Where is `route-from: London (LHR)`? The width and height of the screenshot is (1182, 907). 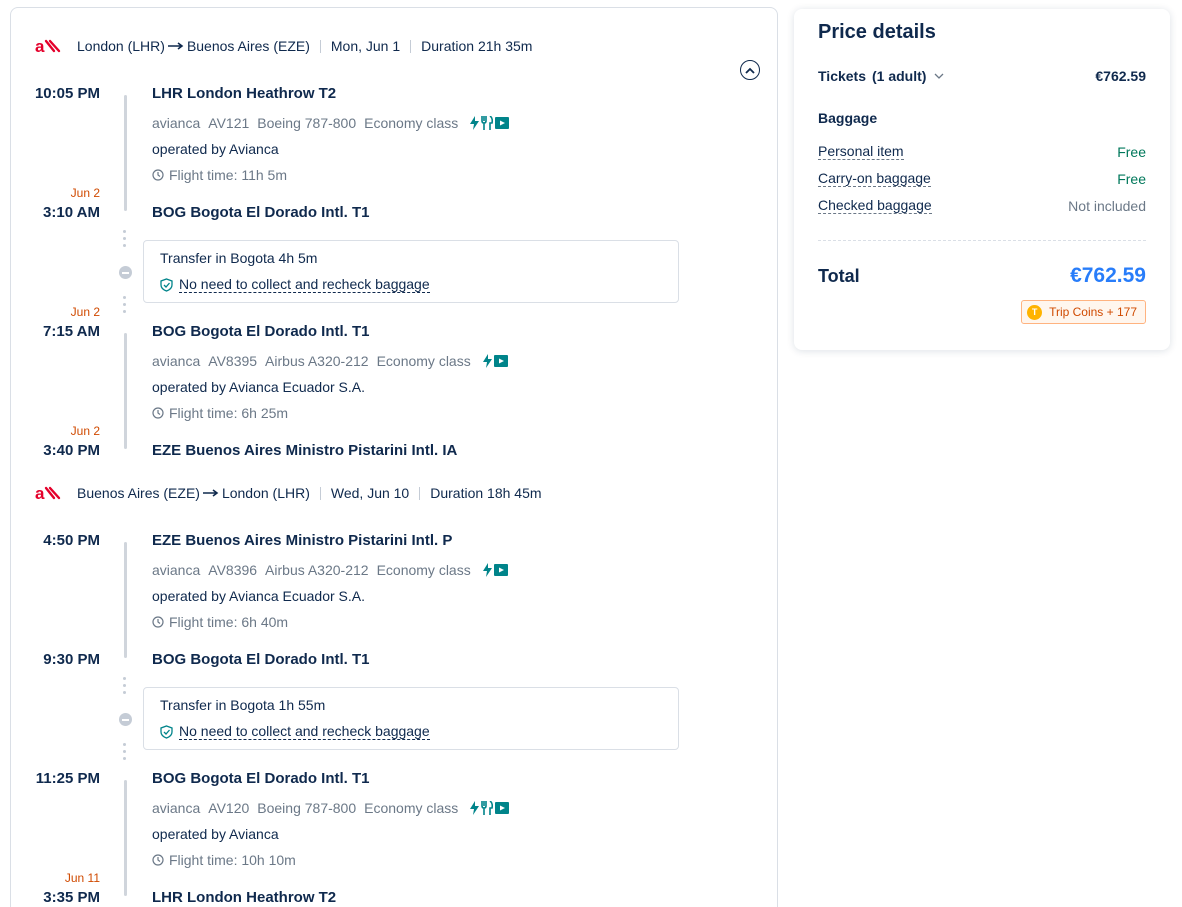 route-from: London (LHR) is located at coordinates (121, 46).